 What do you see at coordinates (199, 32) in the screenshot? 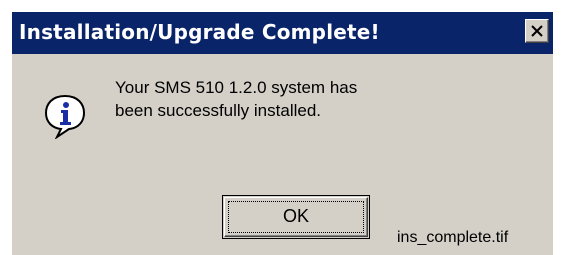
I see `dialog-title: Installation/Upgrade Complete!` at bounding box center [199, 32].